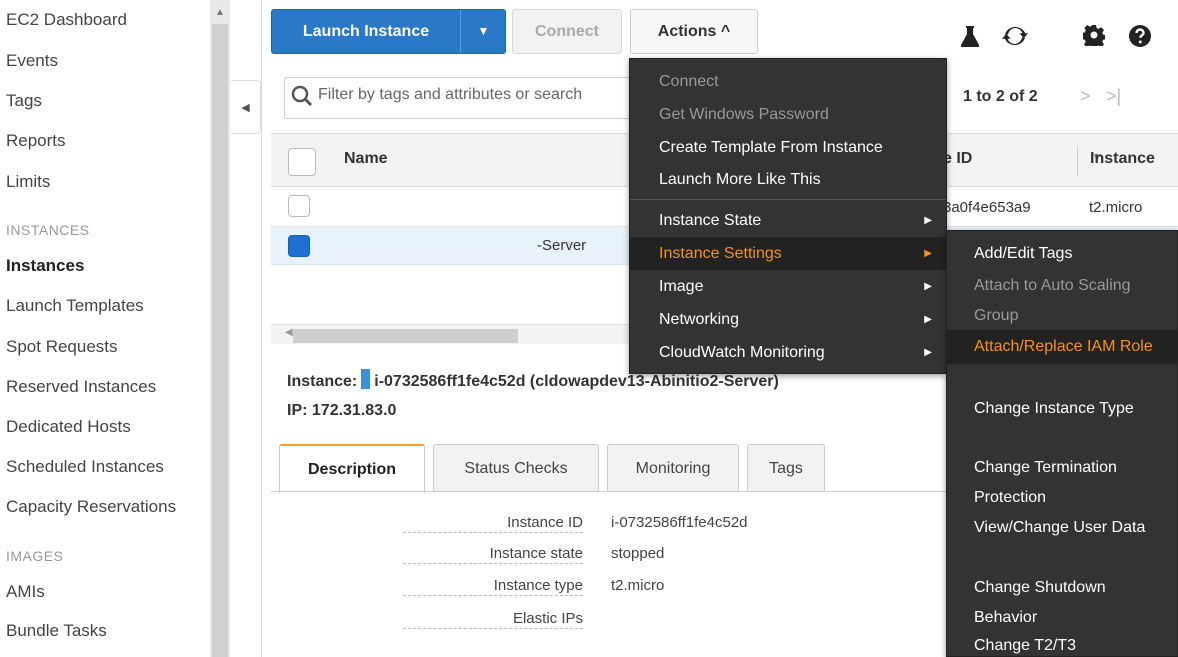 This screenshot has height=657, width=1178. What do you see at coordinates (493, 619) in the screenshot?
I see `field-label-elastic-ips: Elastic IPs` at bounding box center [493, 619].